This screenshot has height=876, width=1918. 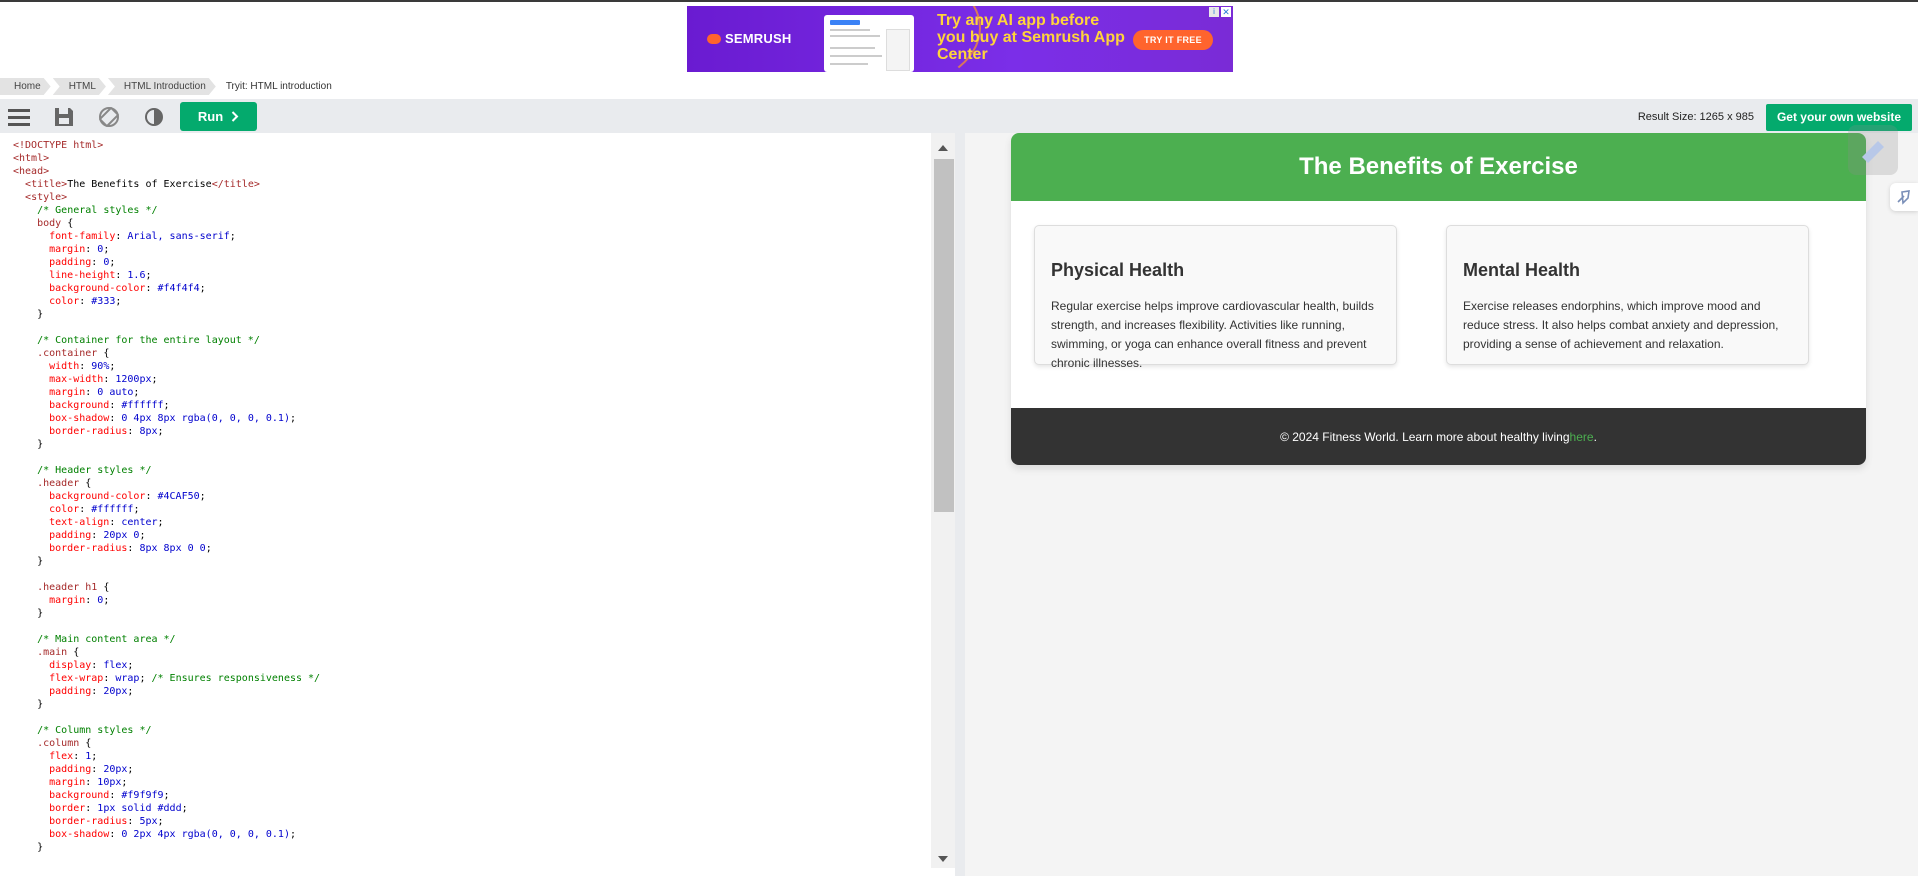 What do you see at coordinates (1214, 12) in the screenshot?
I see `ad-info-icon: i` at bounding box center [1214, 12].